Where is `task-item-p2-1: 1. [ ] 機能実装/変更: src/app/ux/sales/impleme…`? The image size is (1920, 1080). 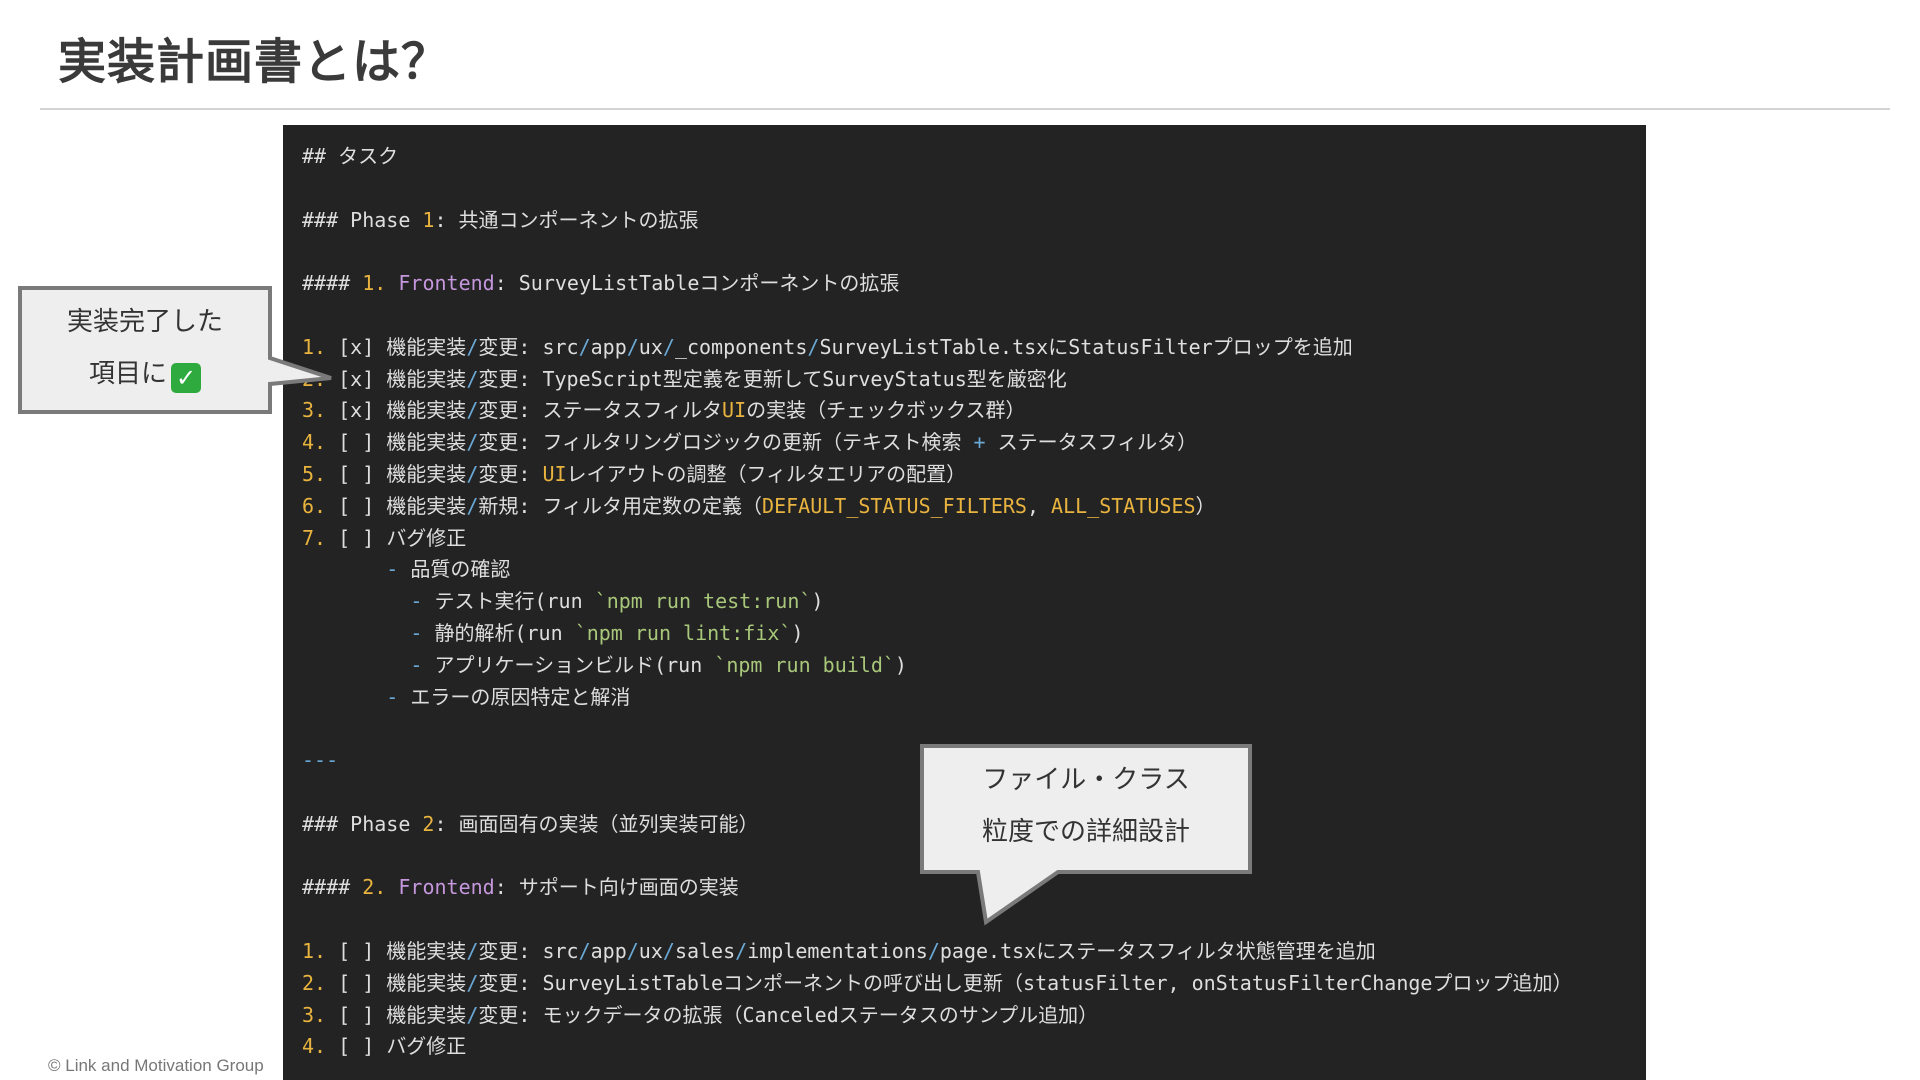 task-item-p2-1: 1. [ ] 機能実装/変更: src/app/ux/sales/impleme… is located at coordinates (839, 950).